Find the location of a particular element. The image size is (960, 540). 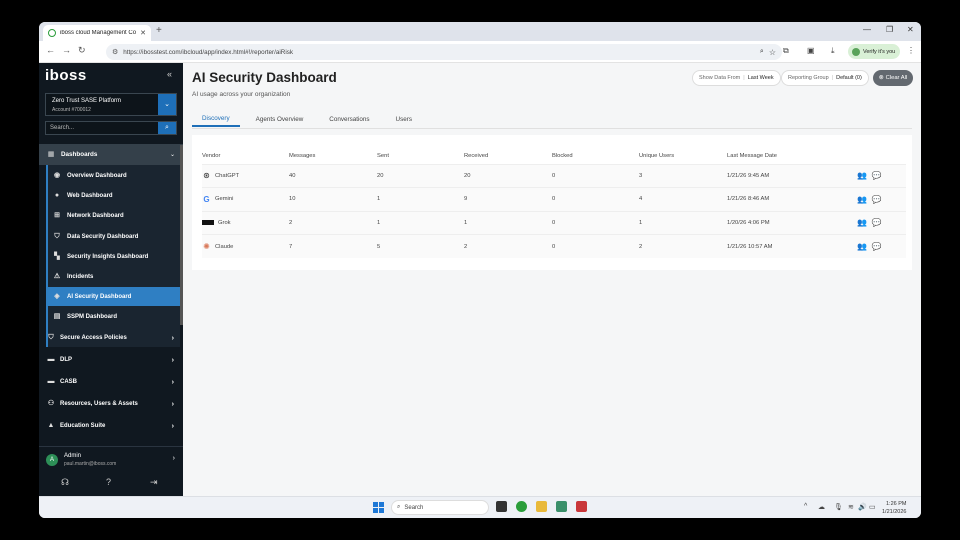

policy-shield-icon: ⛉ is located at coordinates (51, 337).